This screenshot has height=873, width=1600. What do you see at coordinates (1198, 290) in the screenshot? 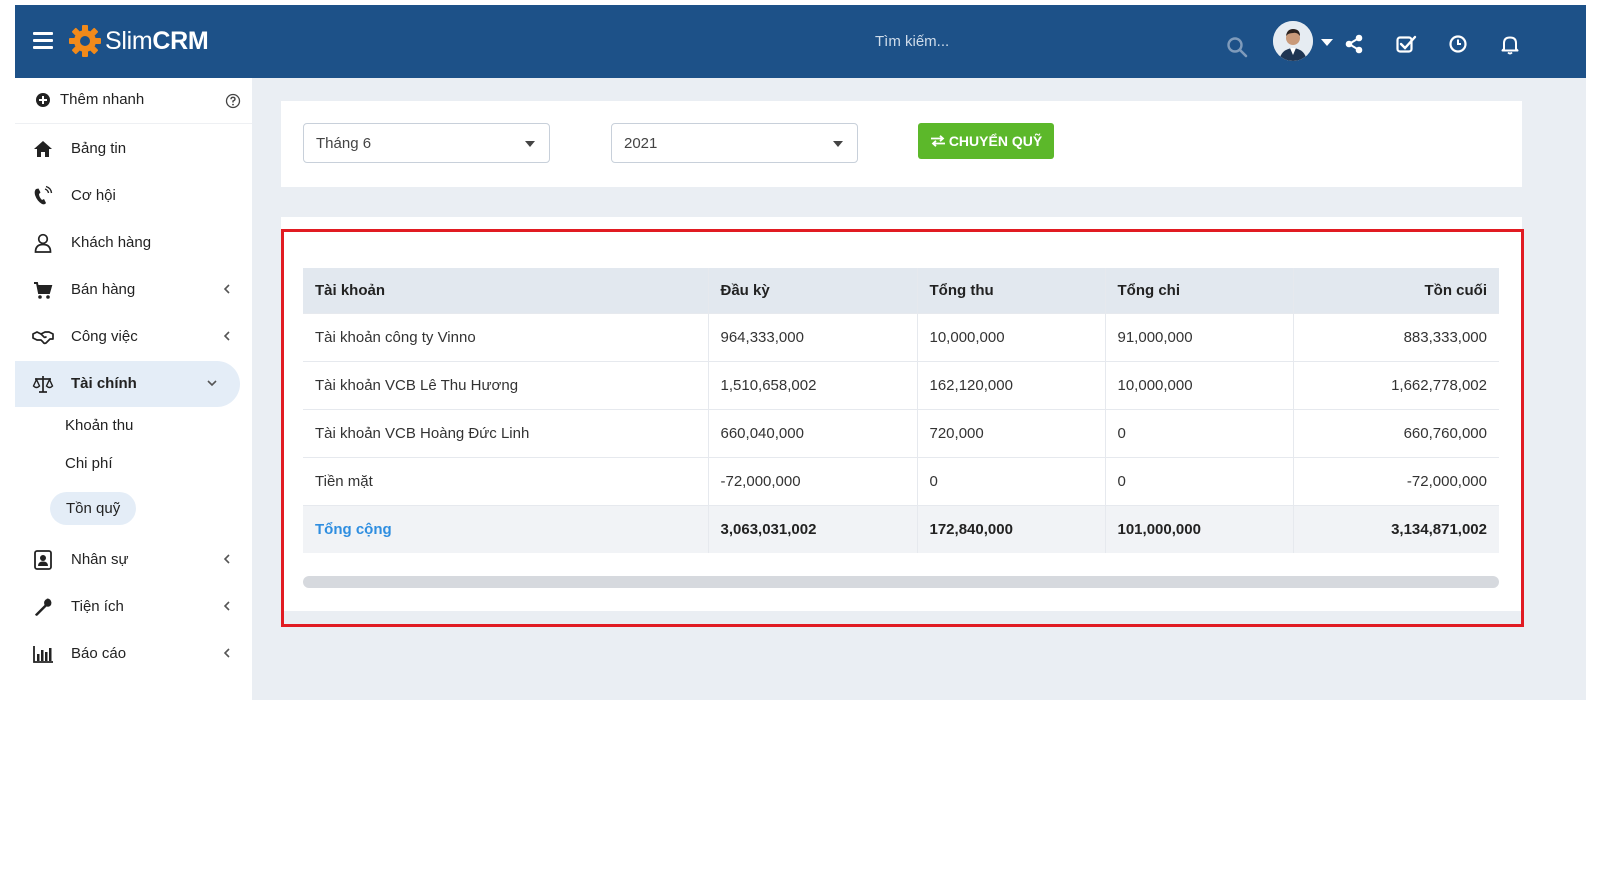
I see `column-header-expense: Tổng chi` at bounding box center [1198, 290].